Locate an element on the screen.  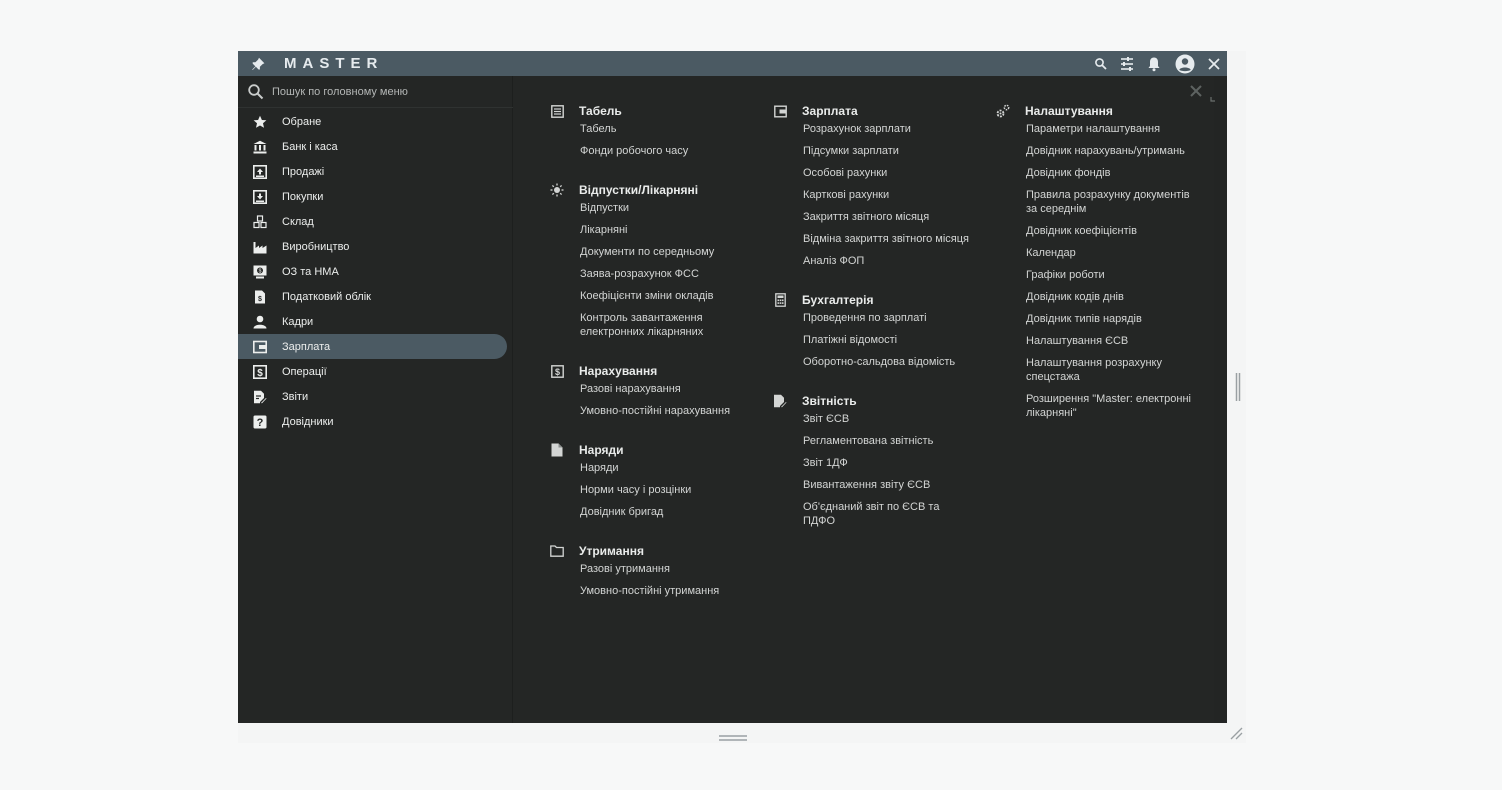
menu-link: Довідник бригад is located at coordinates (665, 512).